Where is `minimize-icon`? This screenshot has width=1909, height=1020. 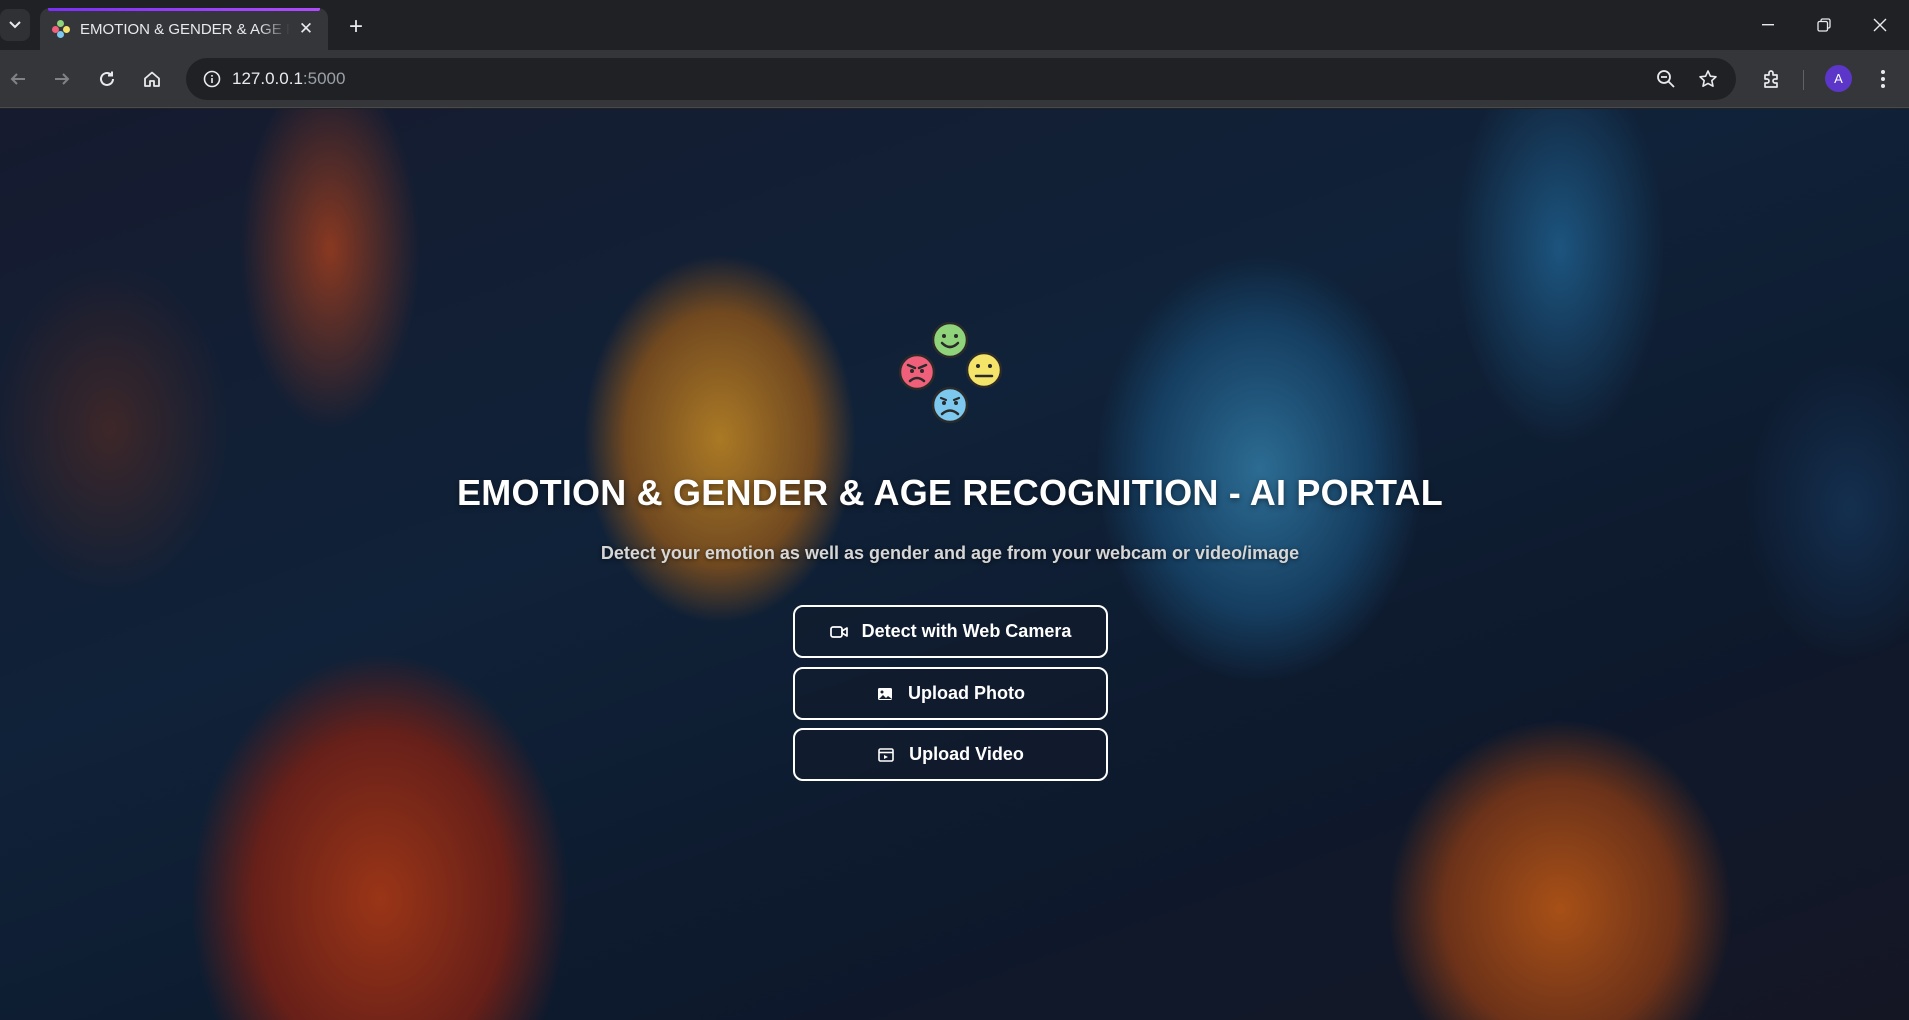 minimize-icon is located at coordinates (1768, 25).